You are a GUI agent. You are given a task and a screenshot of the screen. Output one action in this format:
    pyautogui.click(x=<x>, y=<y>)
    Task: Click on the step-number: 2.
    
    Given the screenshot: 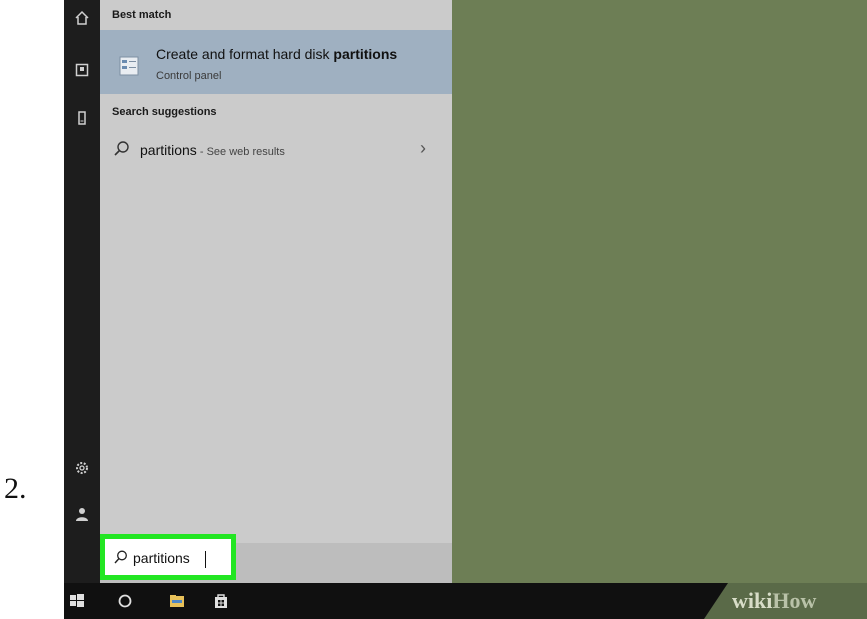 What is the action you would take?
    pyautogui.click(x=15, y=488)
    